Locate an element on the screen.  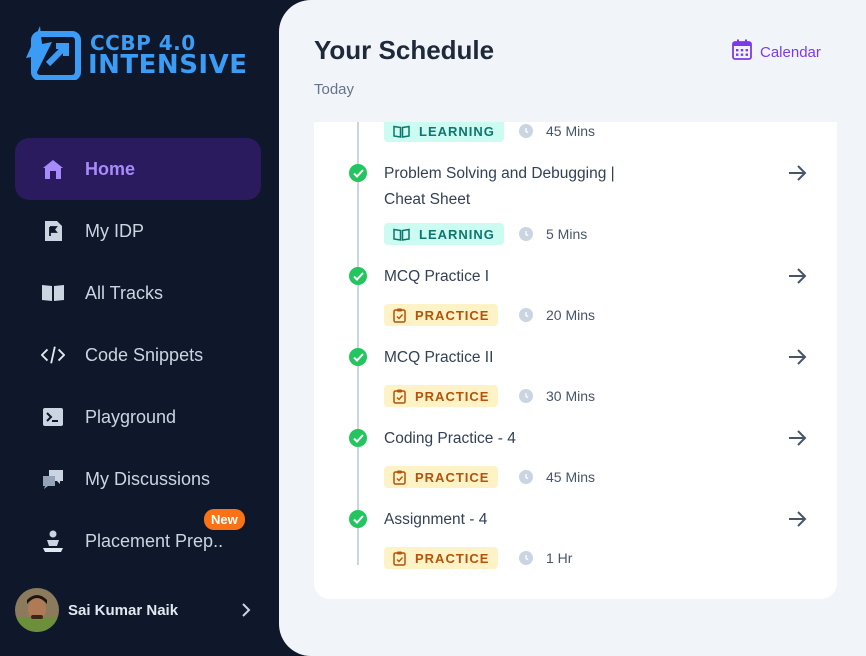
sidebar-item-playground: Playground is located at coordinates (138, 417).